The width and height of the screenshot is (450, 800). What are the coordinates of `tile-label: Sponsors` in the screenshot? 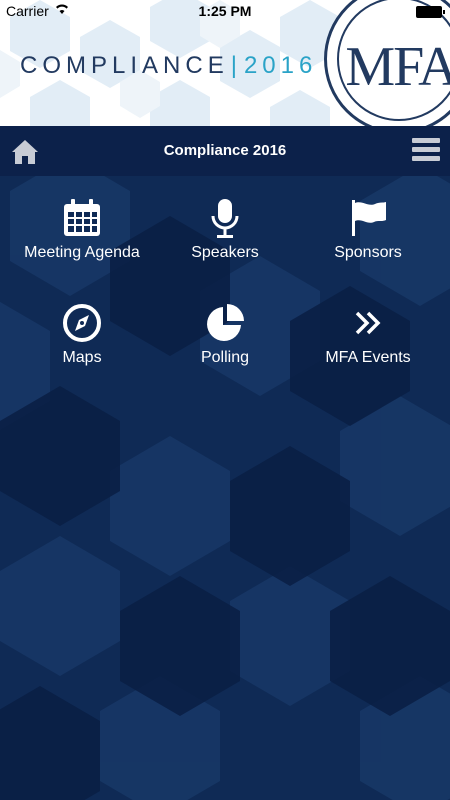 It's located at (368, 252).